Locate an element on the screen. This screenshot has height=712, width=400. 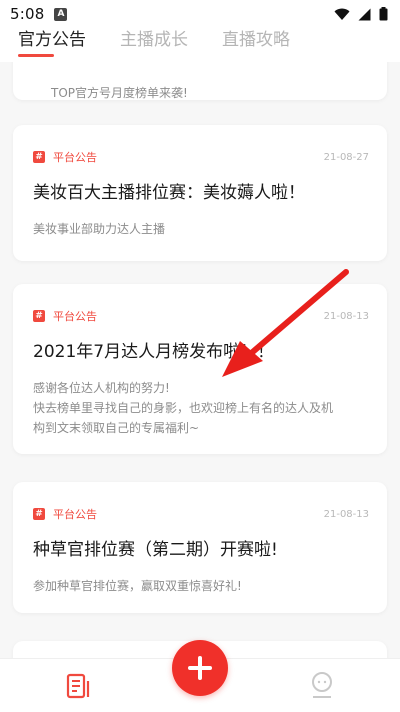
card-title: 2021年7月达人月榜发布啦！！ is located at coordinates (154, 352).